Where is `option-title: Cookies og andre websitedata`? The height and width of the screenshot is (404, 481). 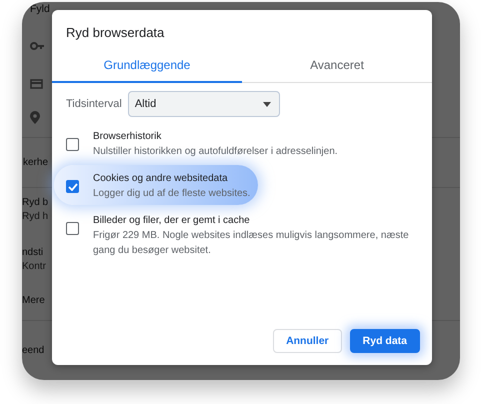
option-title: Cookies og andre websitedata is located at coordinates (161, 179).